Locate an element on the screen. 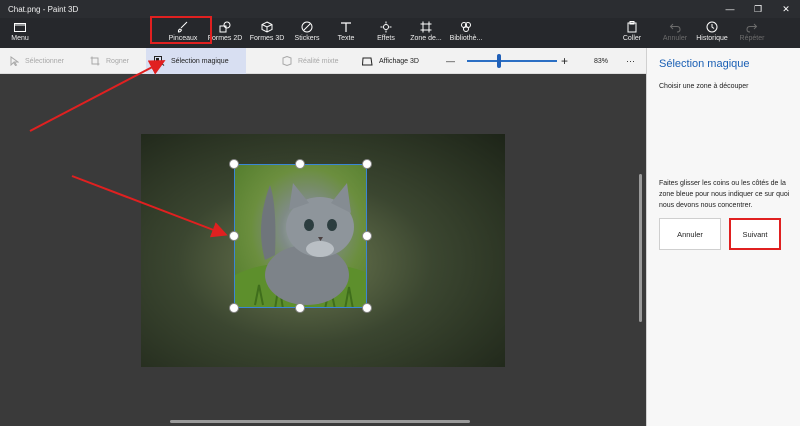  select-label: Sélectionner is located at coordinates (44, 61).